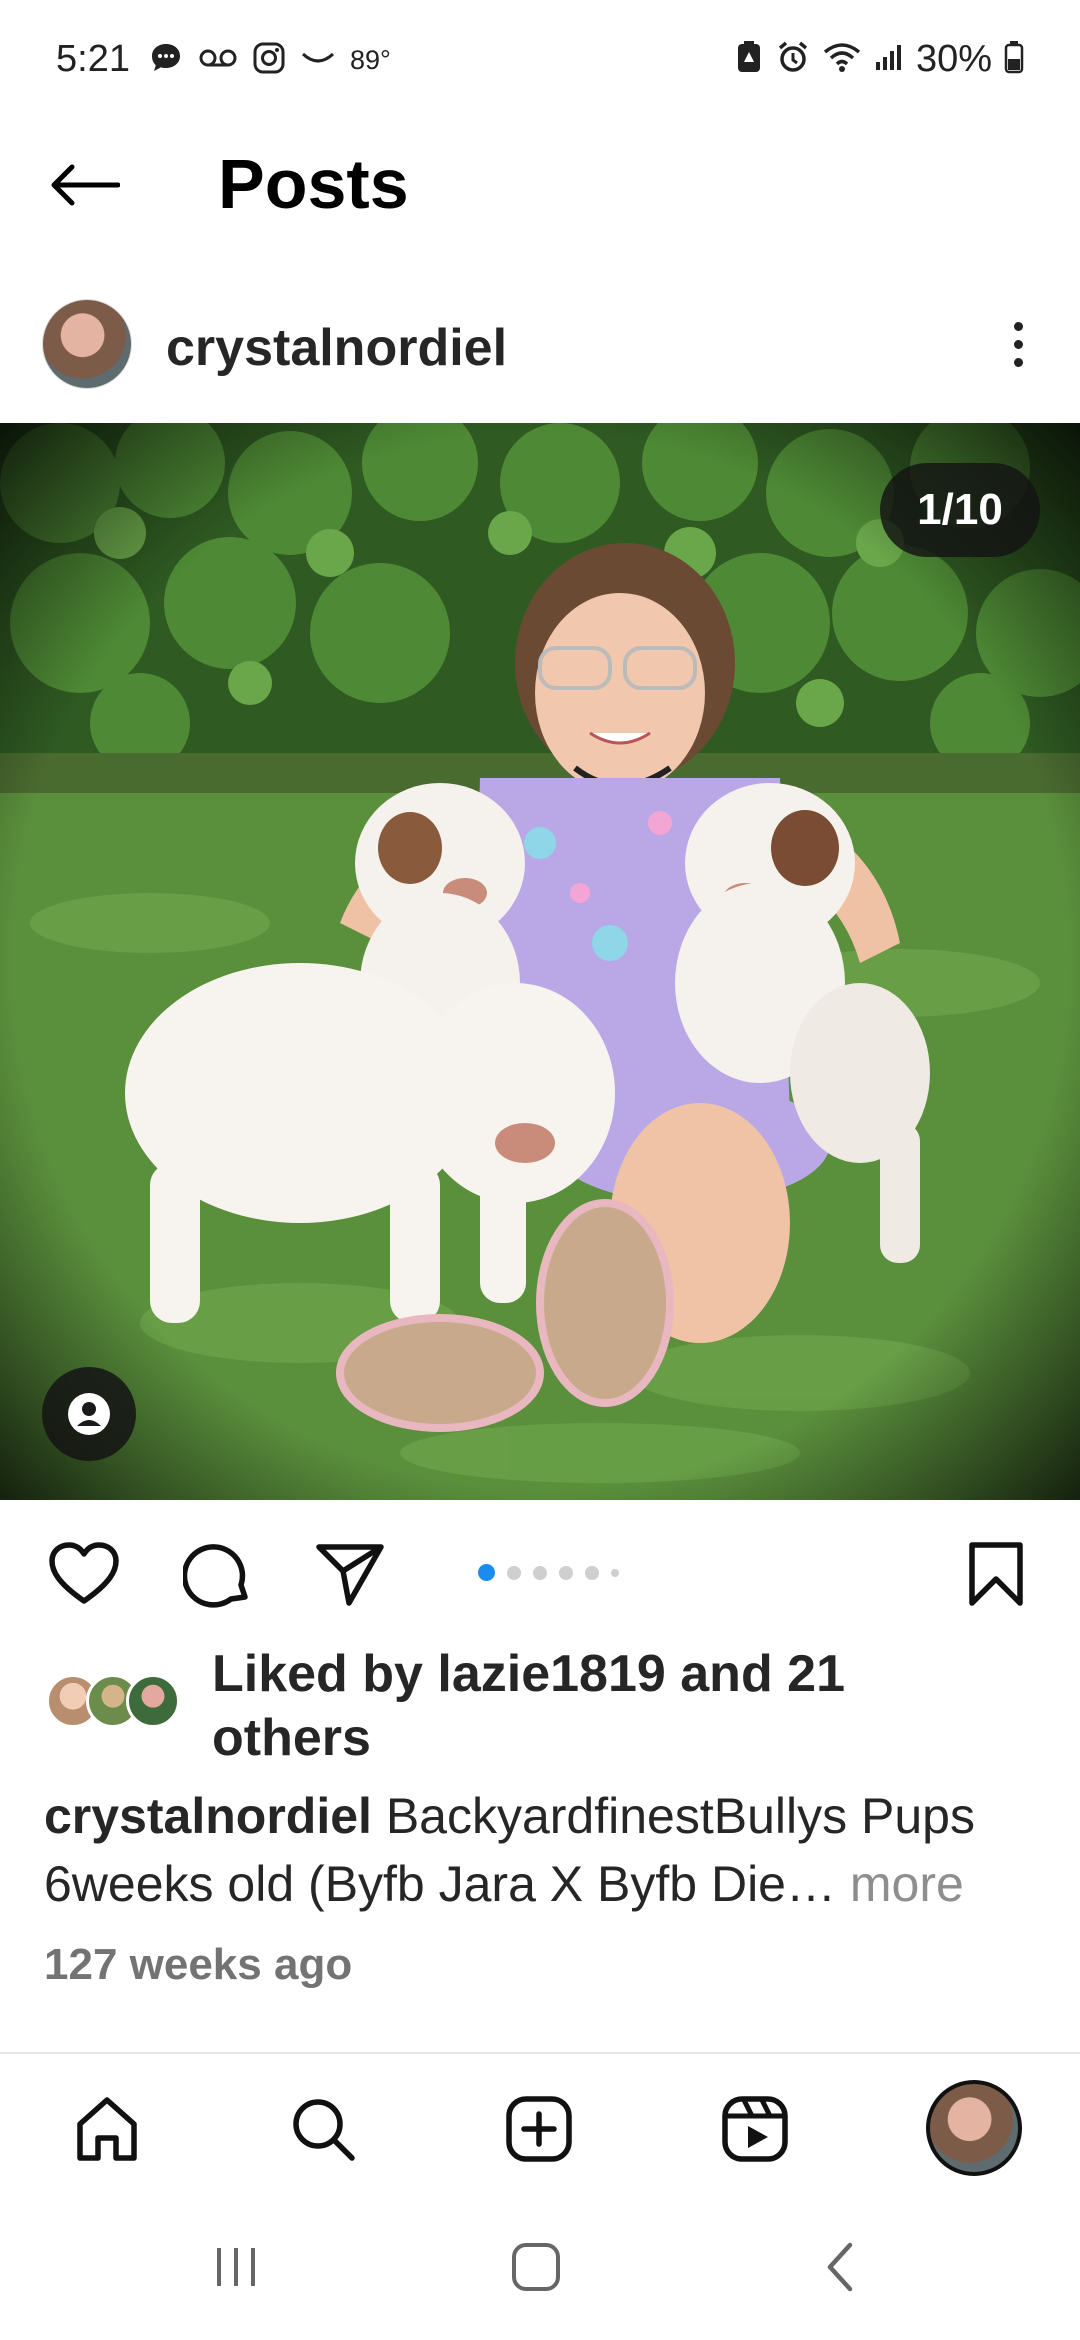 The image size is (1080, 2340). What do you see at coordinates (370, 60) in the screenshot?
I see `status-temperature: 89°` at bounding box center [370, 60].